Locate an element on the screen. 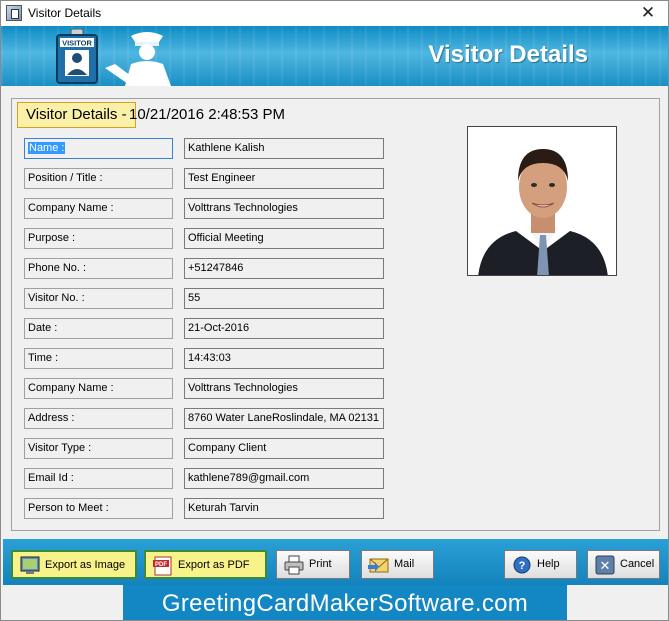 This screenshot has height=621, width=669. printer-icon is located at coordinates (294, 565).